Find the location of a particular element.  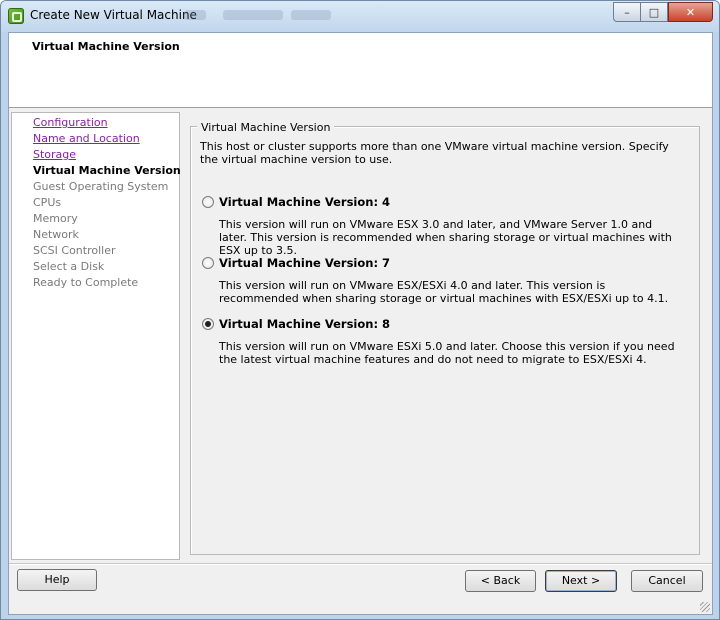

close-button: ✕ is located at coordinates (690, 12).